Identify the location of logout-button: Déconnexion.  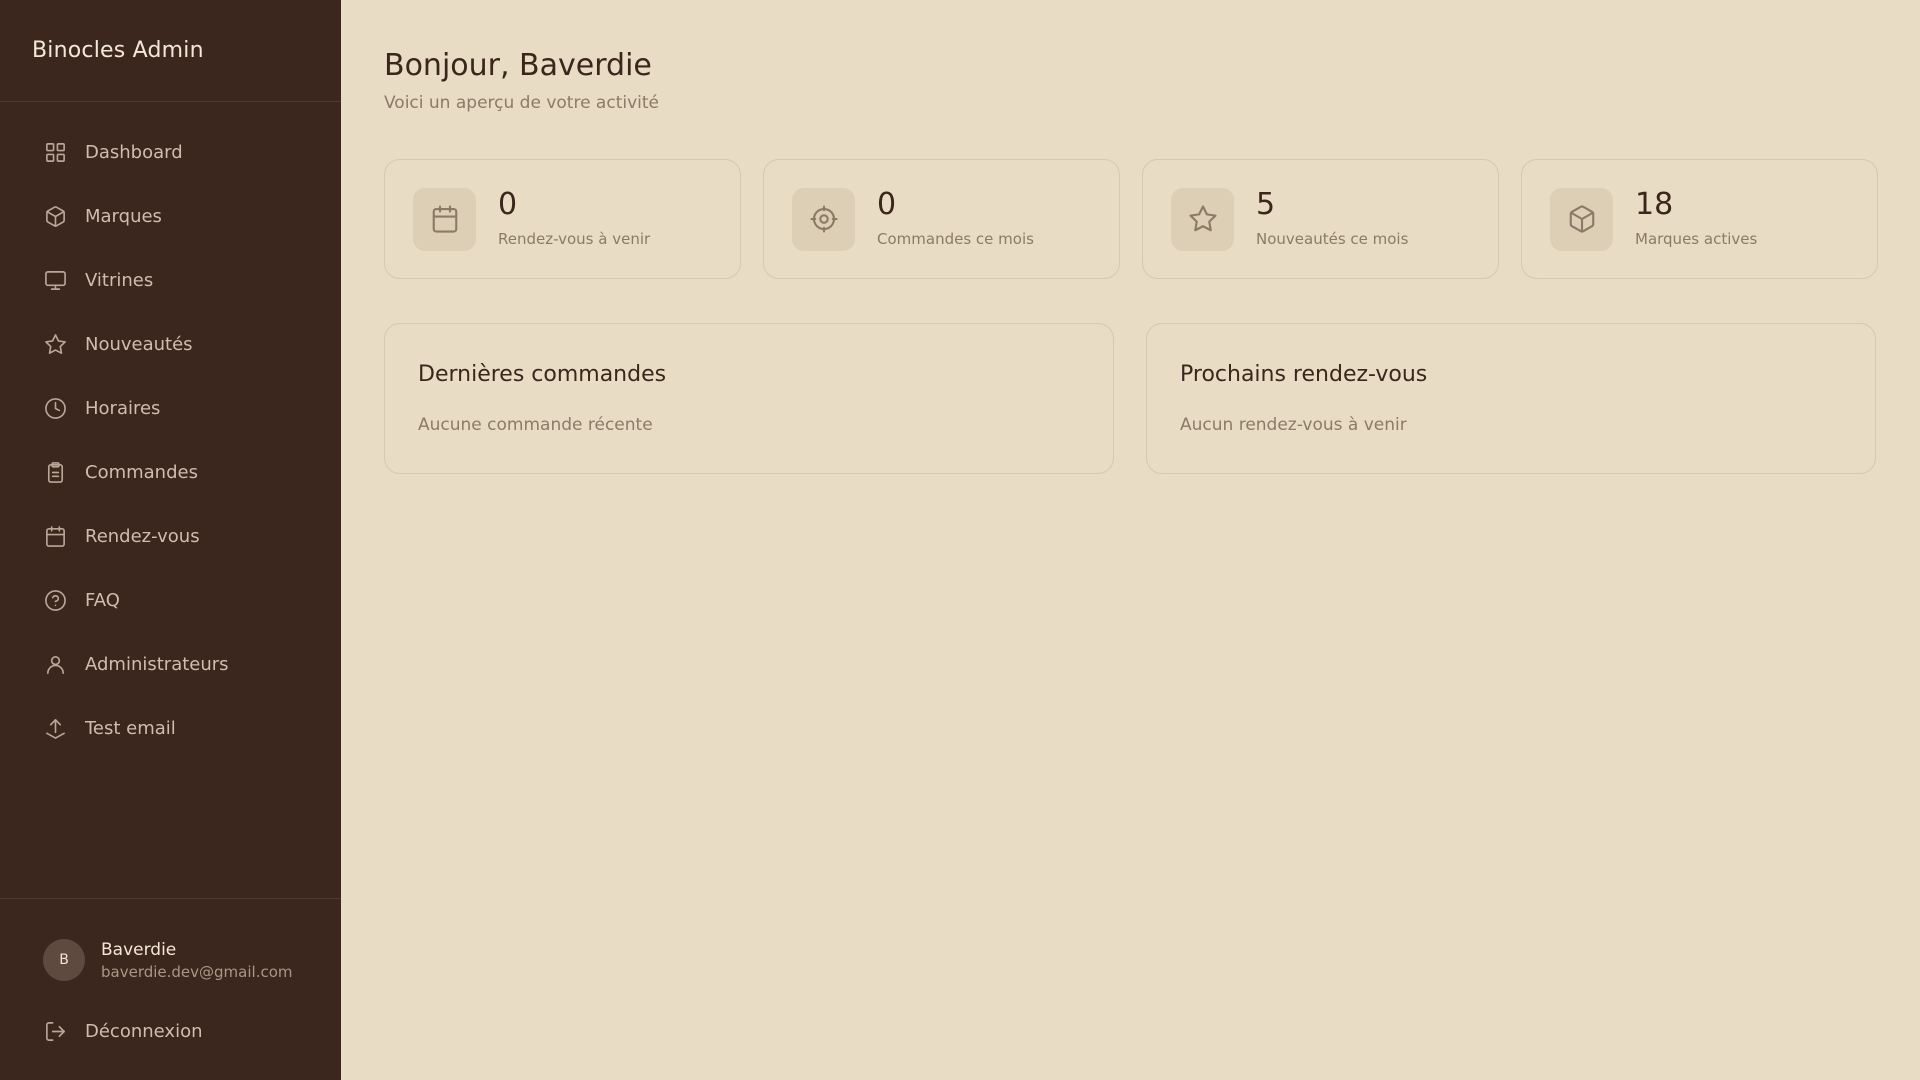
(170, 1031).